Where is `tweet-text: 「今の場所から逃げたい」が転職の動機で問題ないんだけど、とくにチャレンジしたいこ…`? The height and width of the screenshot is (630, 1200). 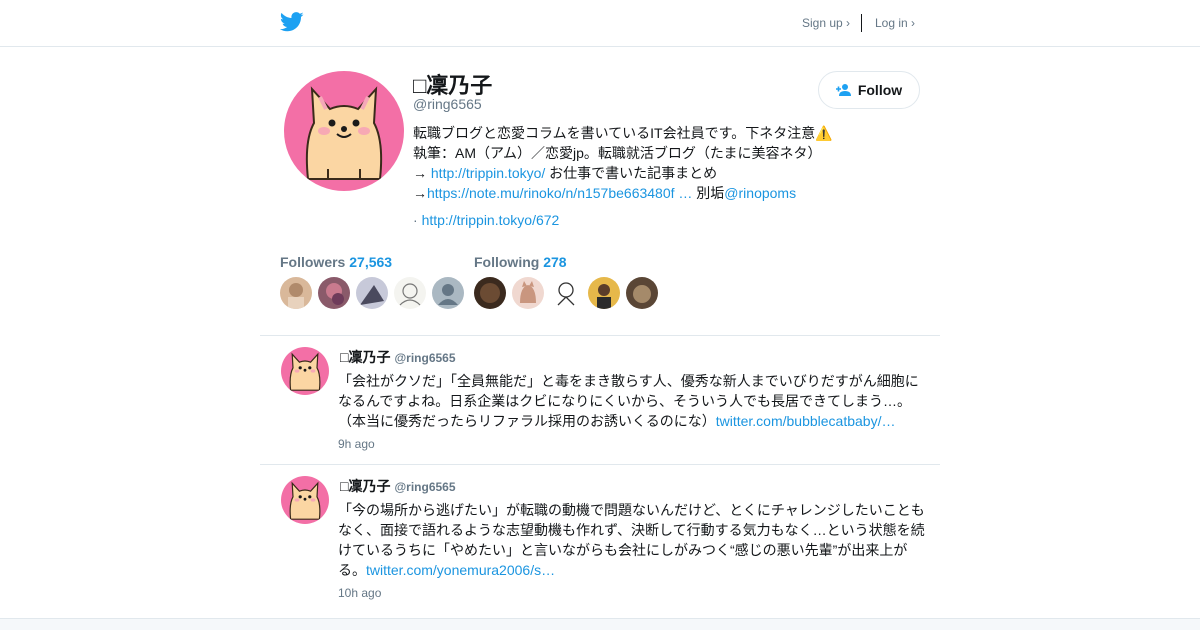
tweet-text: 「今の場所から逃げたい」が転職の動機で問題ないんだけど、とくにチャレンジしたいこ… is located at coordinates (634, 540).